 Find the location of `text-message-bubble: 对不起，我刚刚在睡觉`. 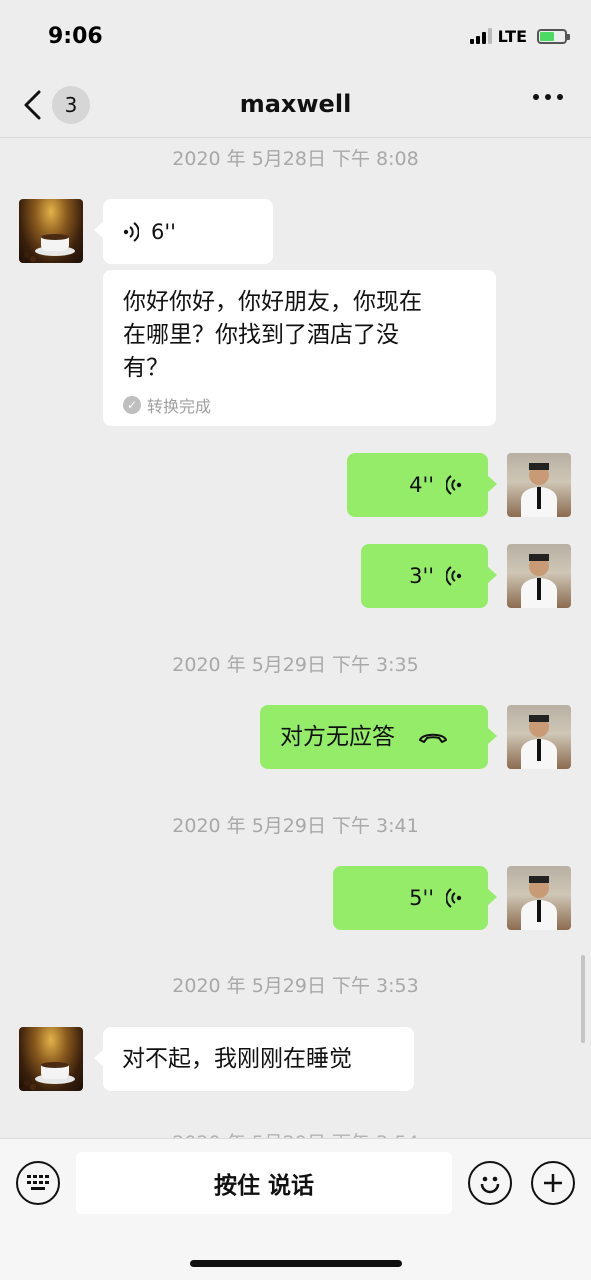

text-message-bubble: 对不起，我刚刚在睡觉 is located at coordinates (254, 1059).